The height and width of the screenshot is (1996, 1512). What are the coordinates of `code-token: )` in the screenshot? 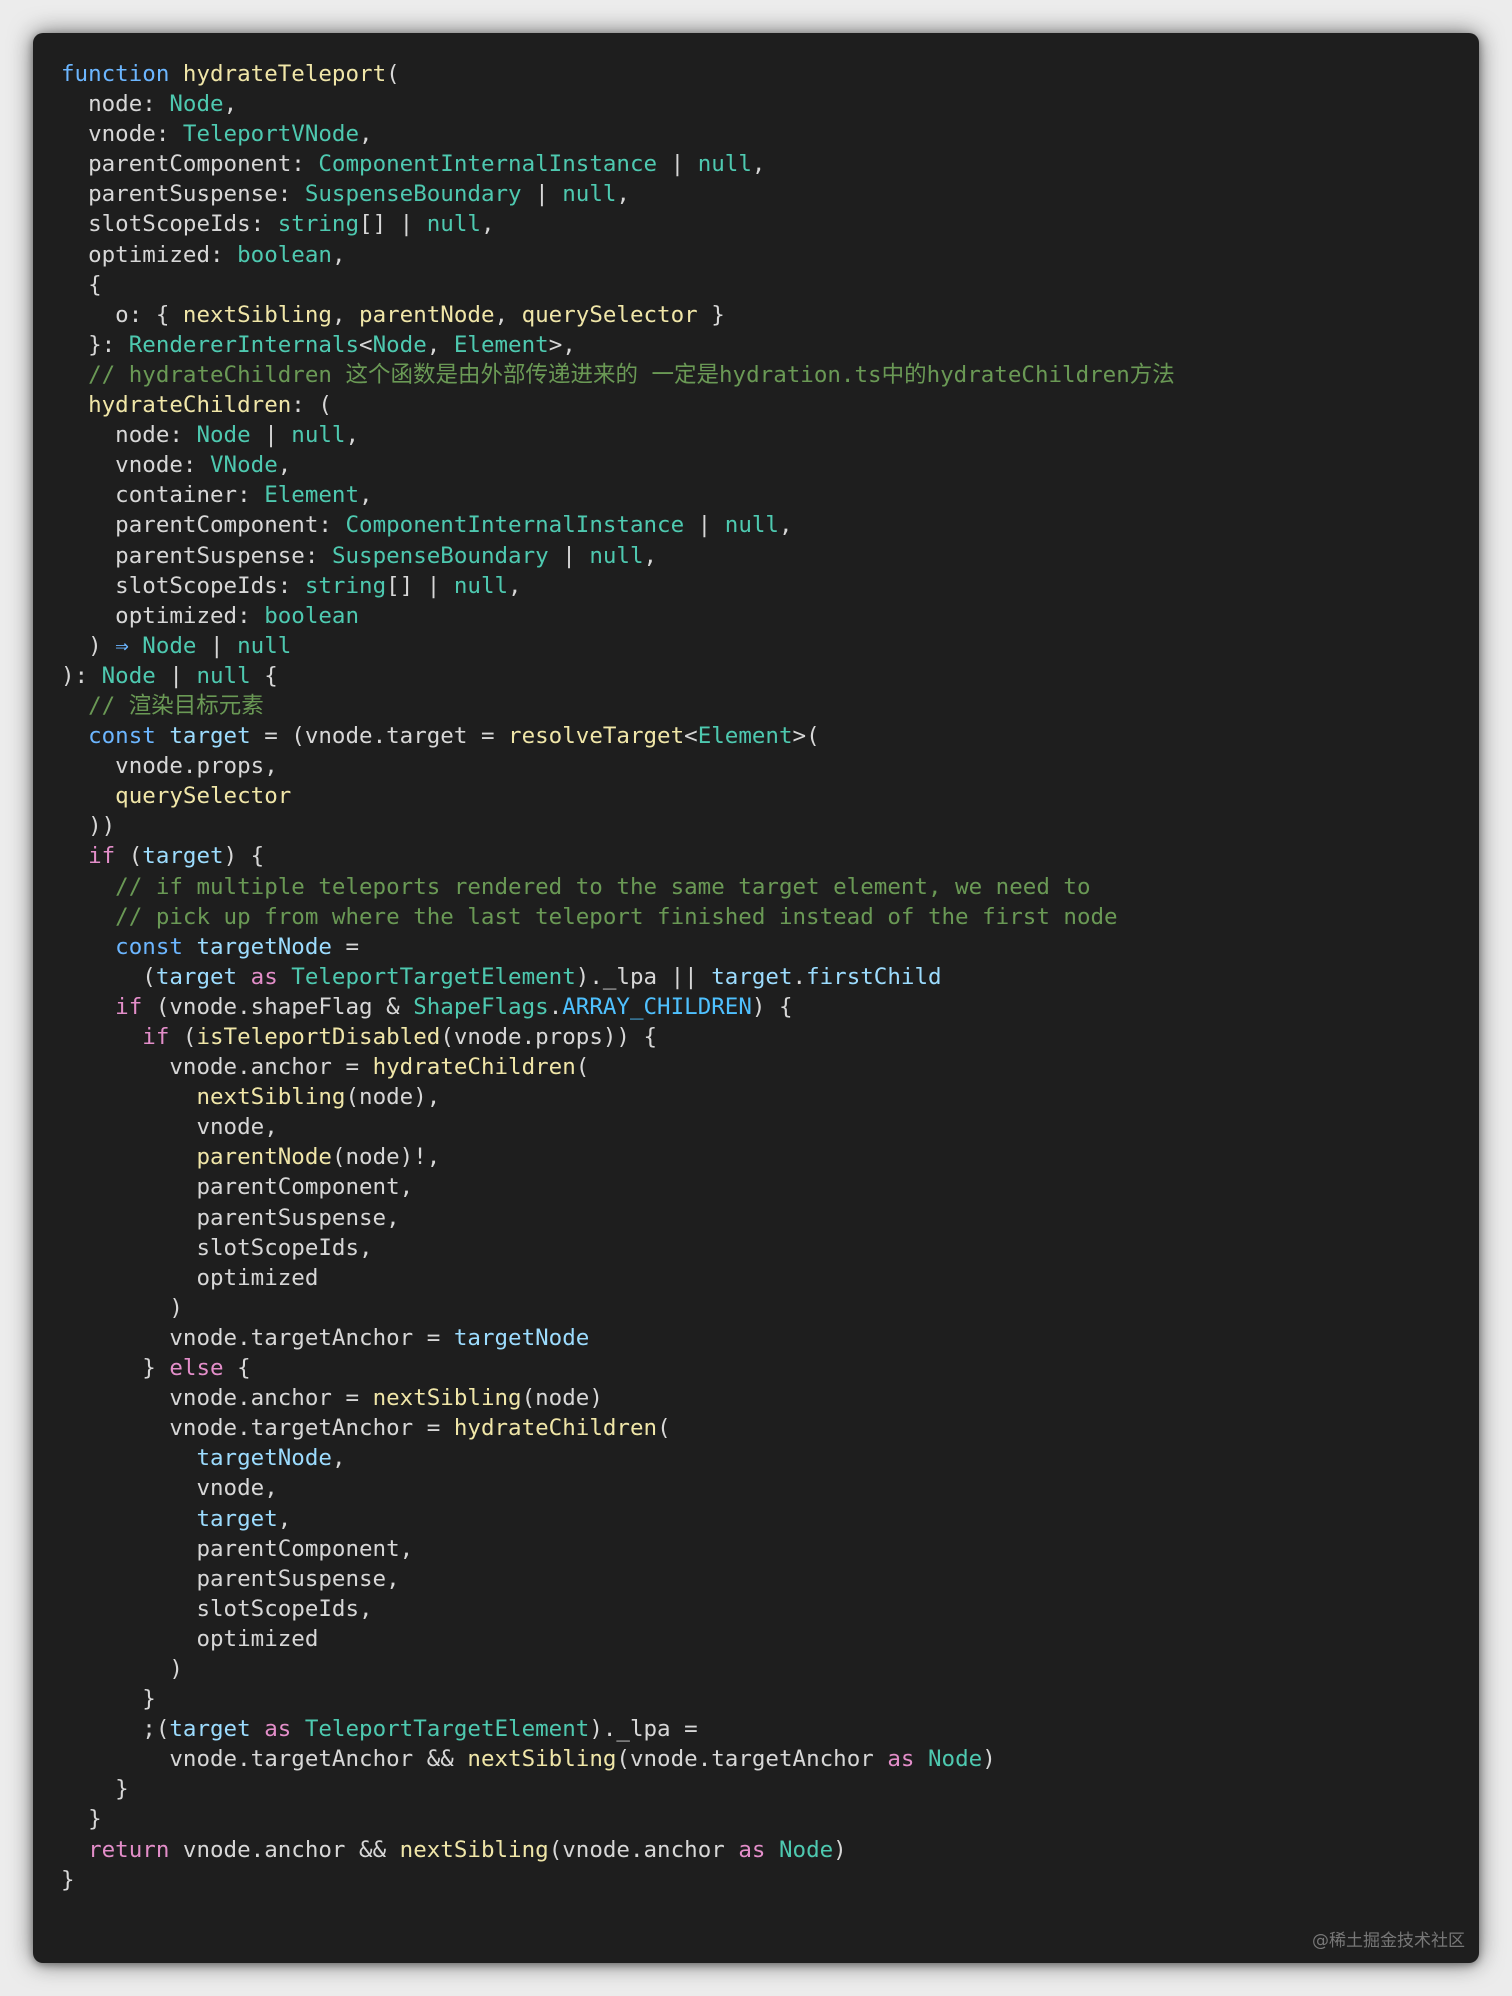 It's located at (840, 1849).